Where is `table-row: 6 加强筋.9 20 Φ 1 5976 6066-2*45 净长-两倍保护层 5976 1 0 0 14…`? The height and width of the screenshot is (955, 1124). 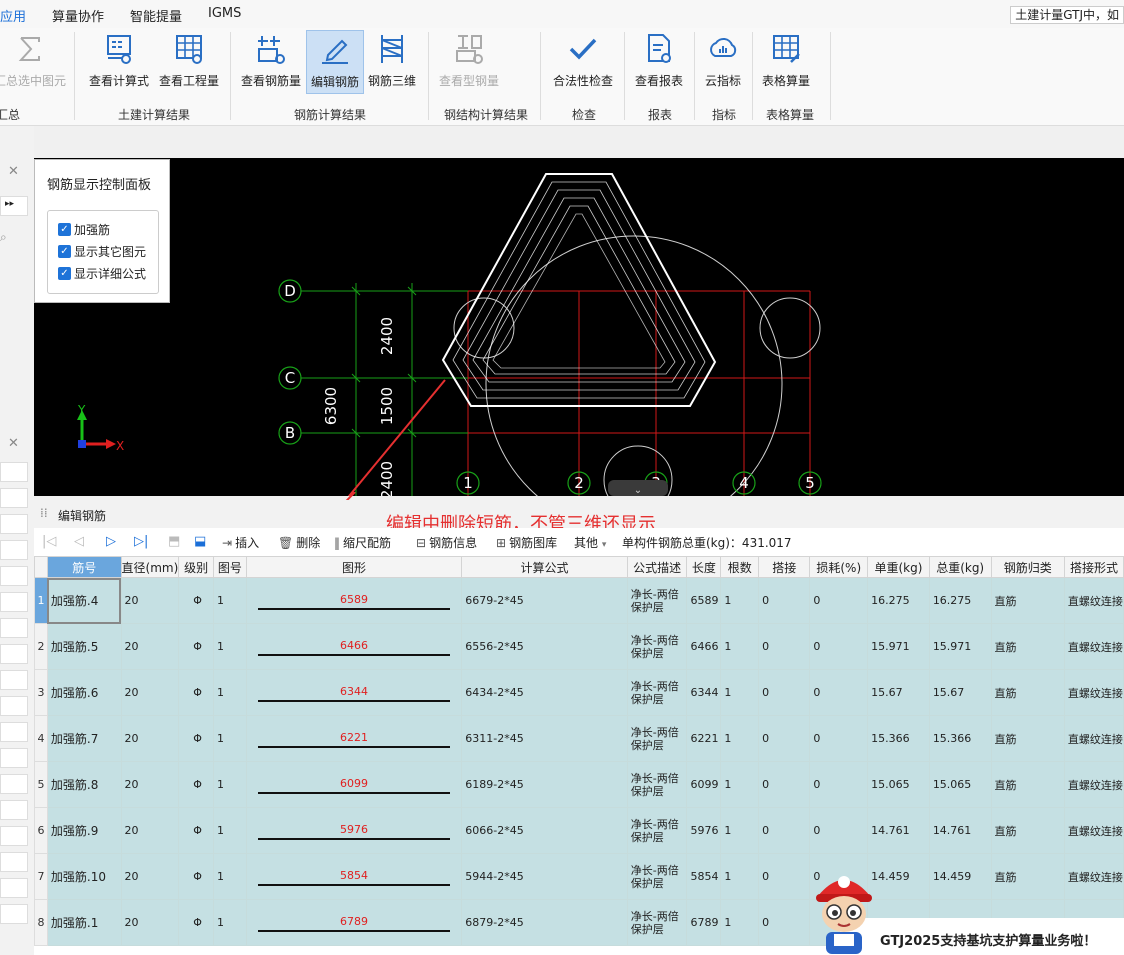
table-row: 6 加强筋.9 20 Φ 1 5976 6066-2*45 净长-两倍保护层 5976 1 0 0 14… is located at coordinates (579, 830).